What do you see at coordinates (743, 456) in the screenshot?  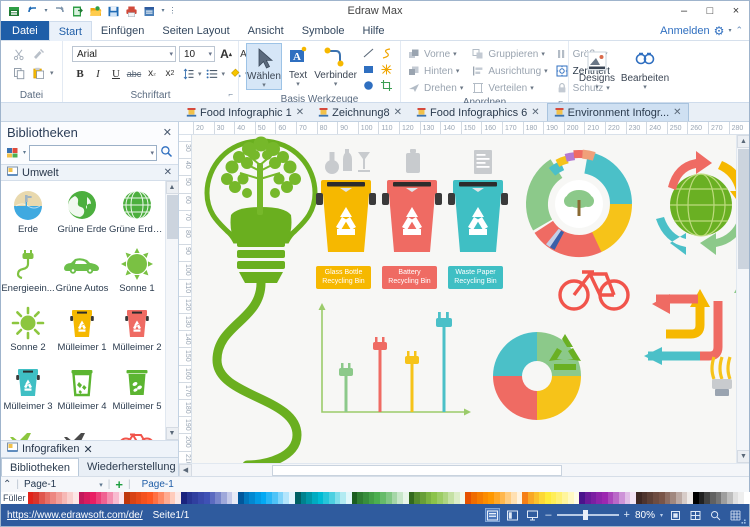 I see `canvas-scroll-down-button: ▼` at bounding box center [743, 456].